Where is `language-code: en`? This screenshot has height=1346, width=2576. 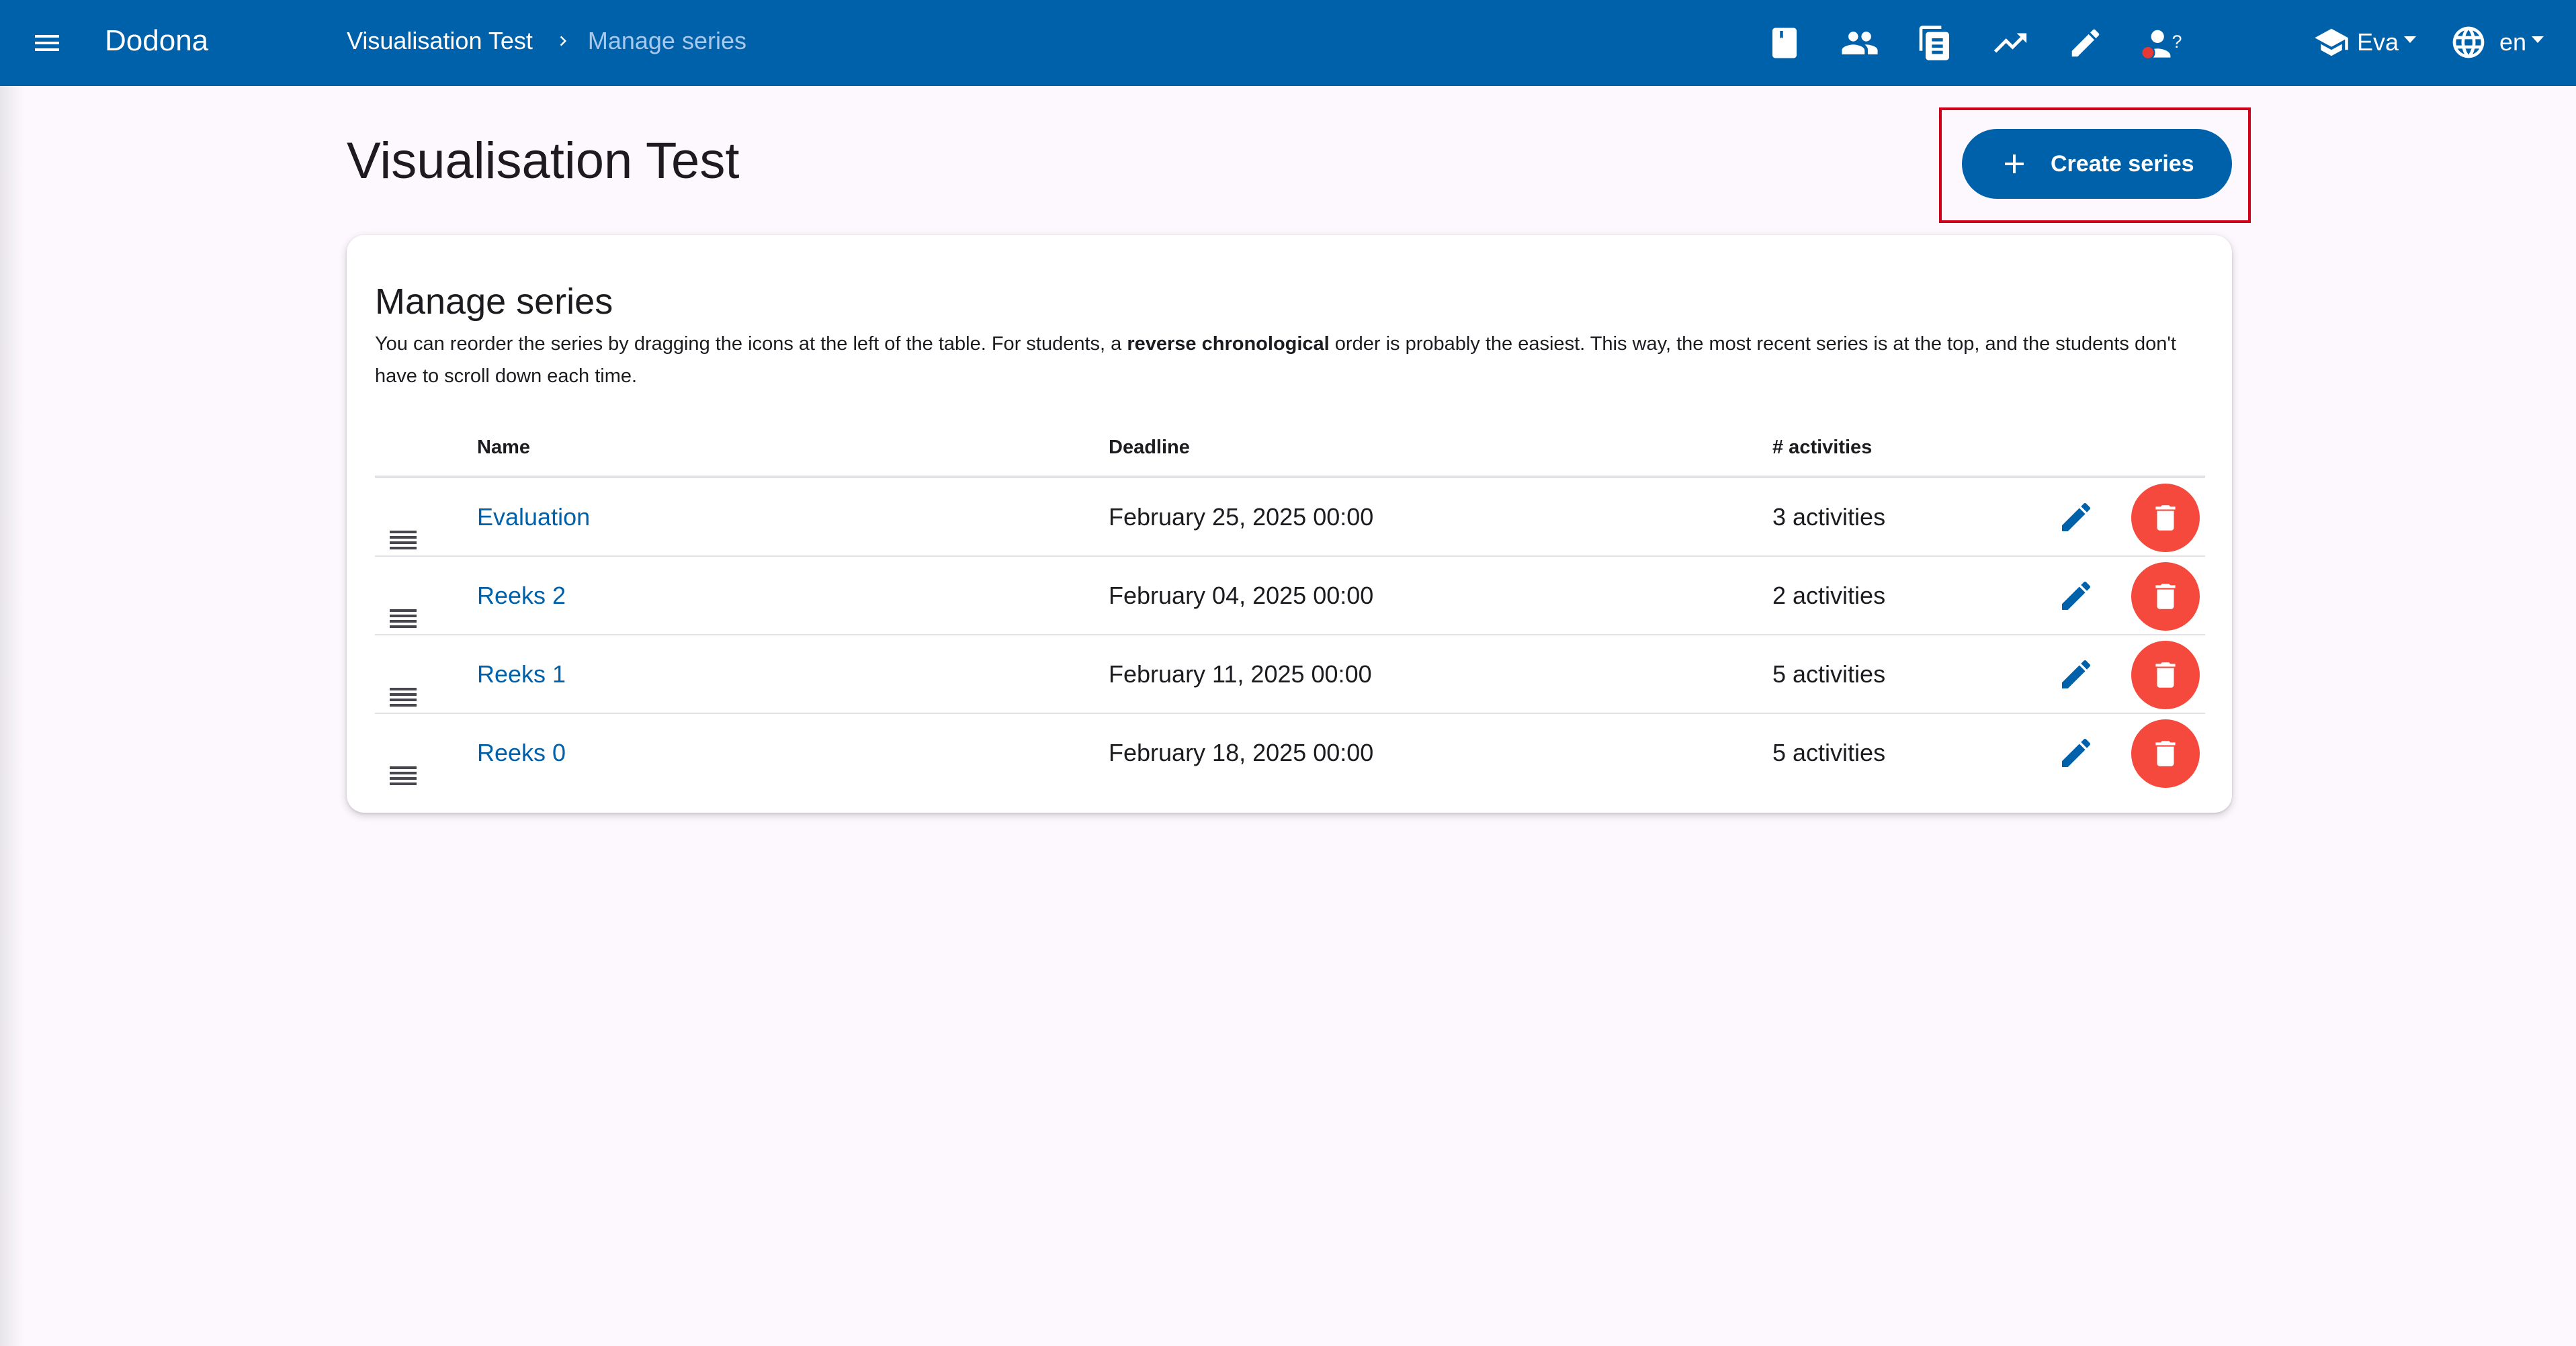
language-code: en is located at coordinates (2513, 42).